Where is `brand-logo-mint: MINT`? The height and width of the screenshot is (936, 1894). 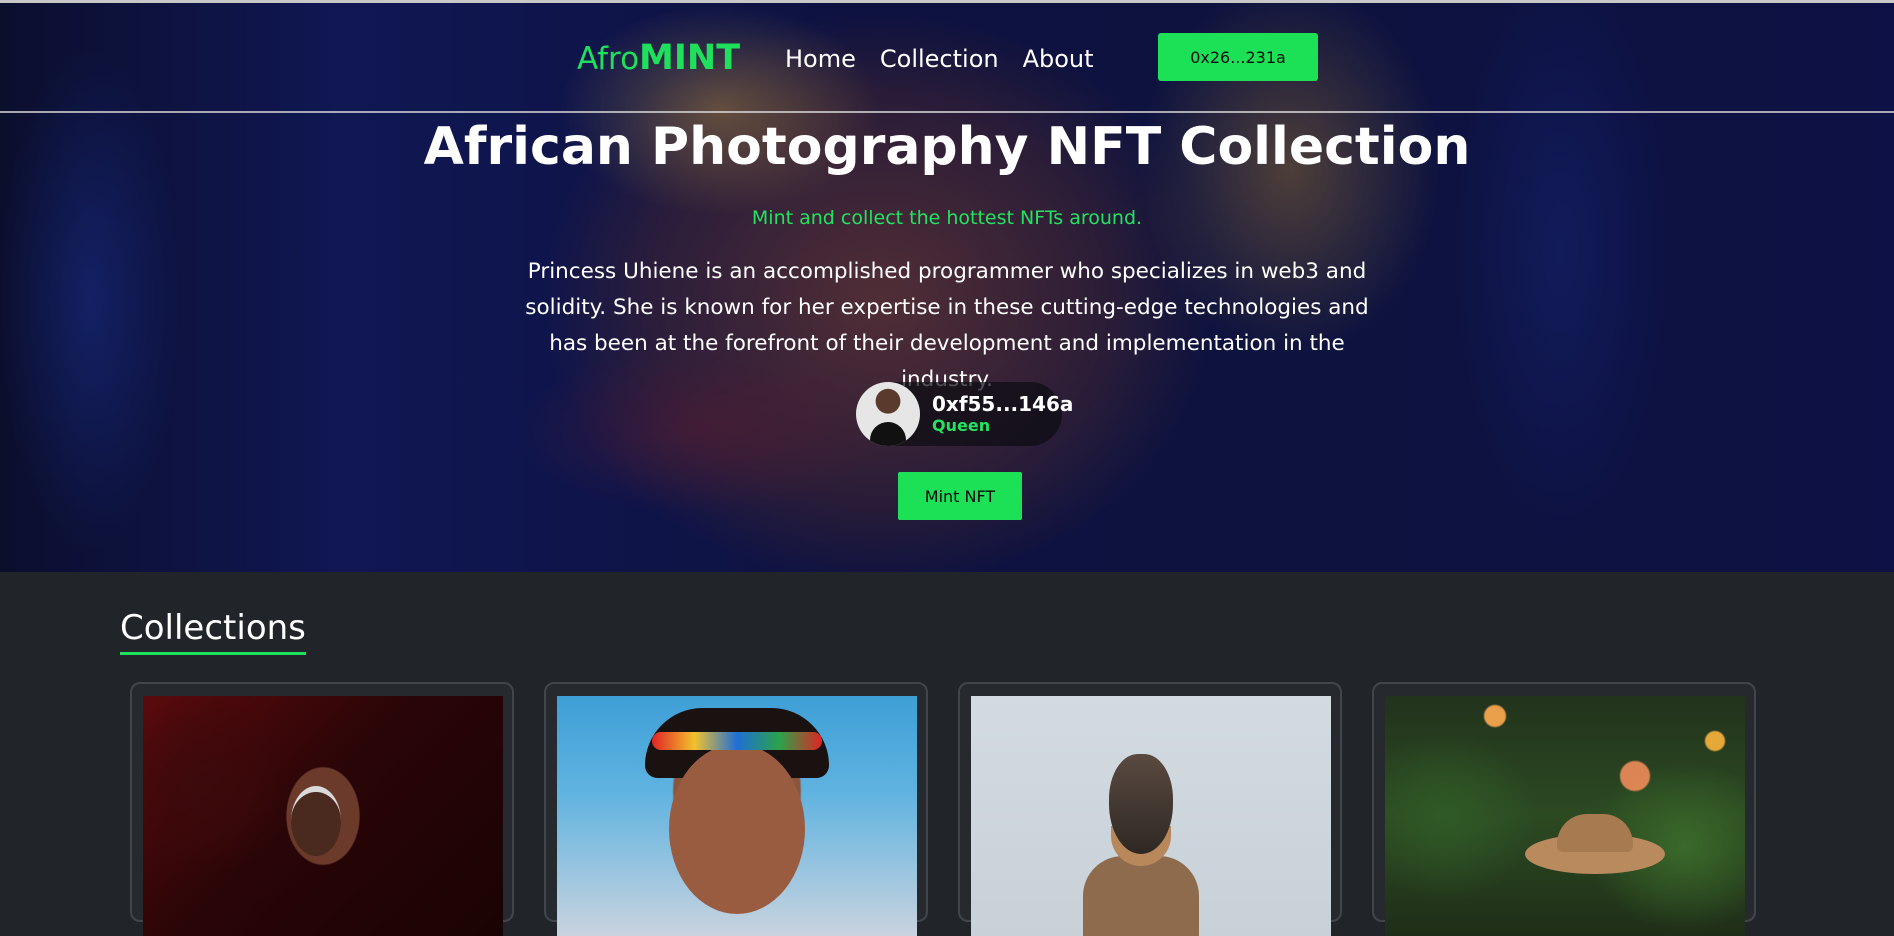 brand-logo-mint: MINT is located at coordinates (690, 58).